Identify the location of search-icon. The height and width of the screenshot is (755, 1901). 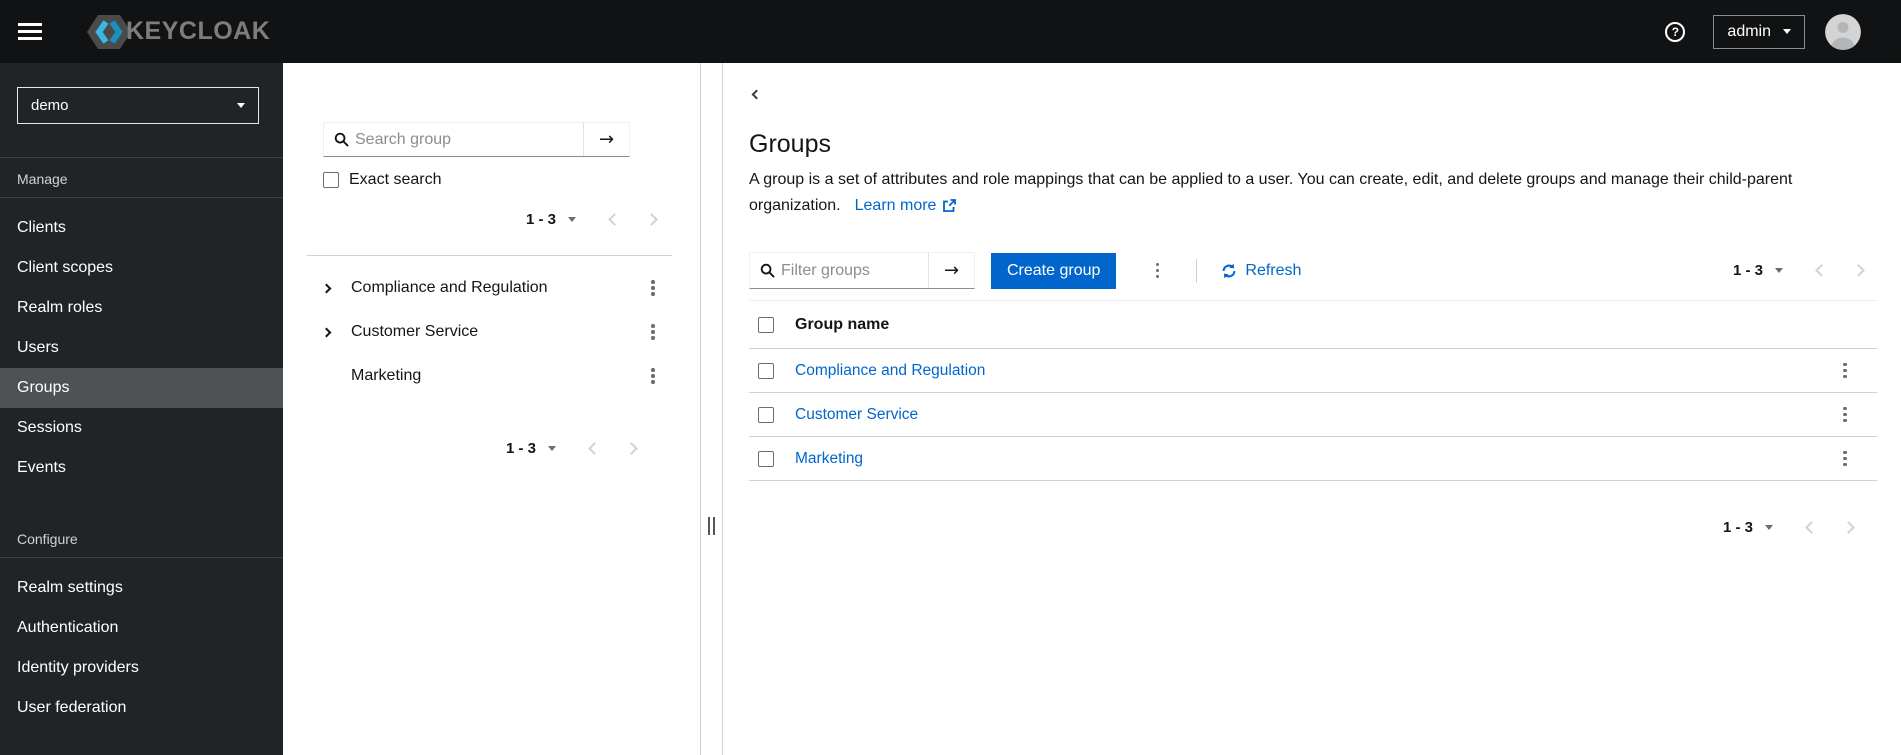
(767, 270).